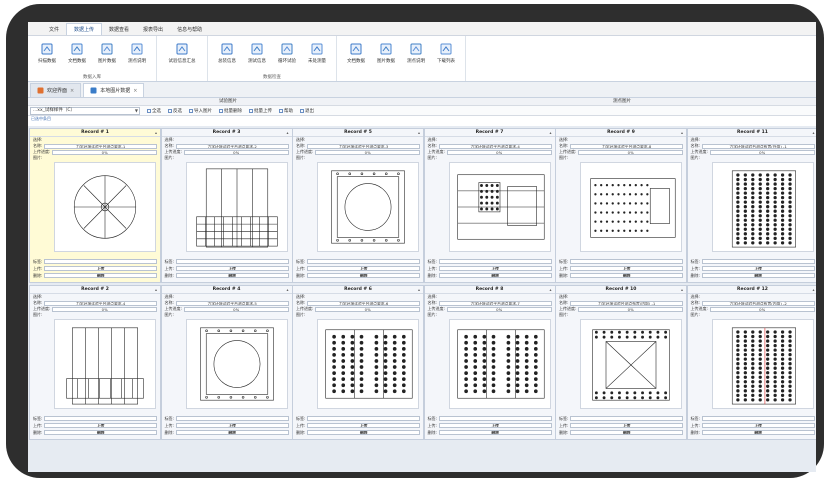 The width and height of the screenshot is (830, 484). I want to click on name-field: 力学环境试验平台测点要求-3, so click(363, 146).